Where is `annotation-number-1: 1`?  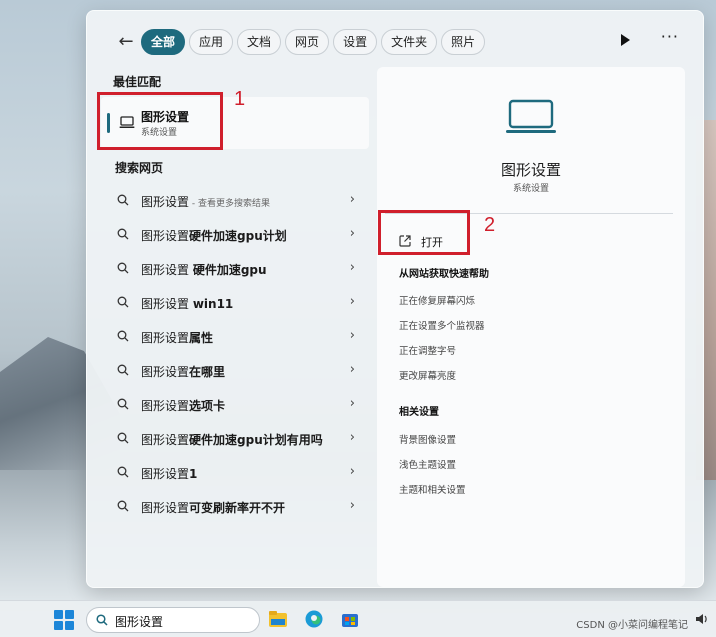 annotation-number-1: 1 is located at coordinates (240, 99).